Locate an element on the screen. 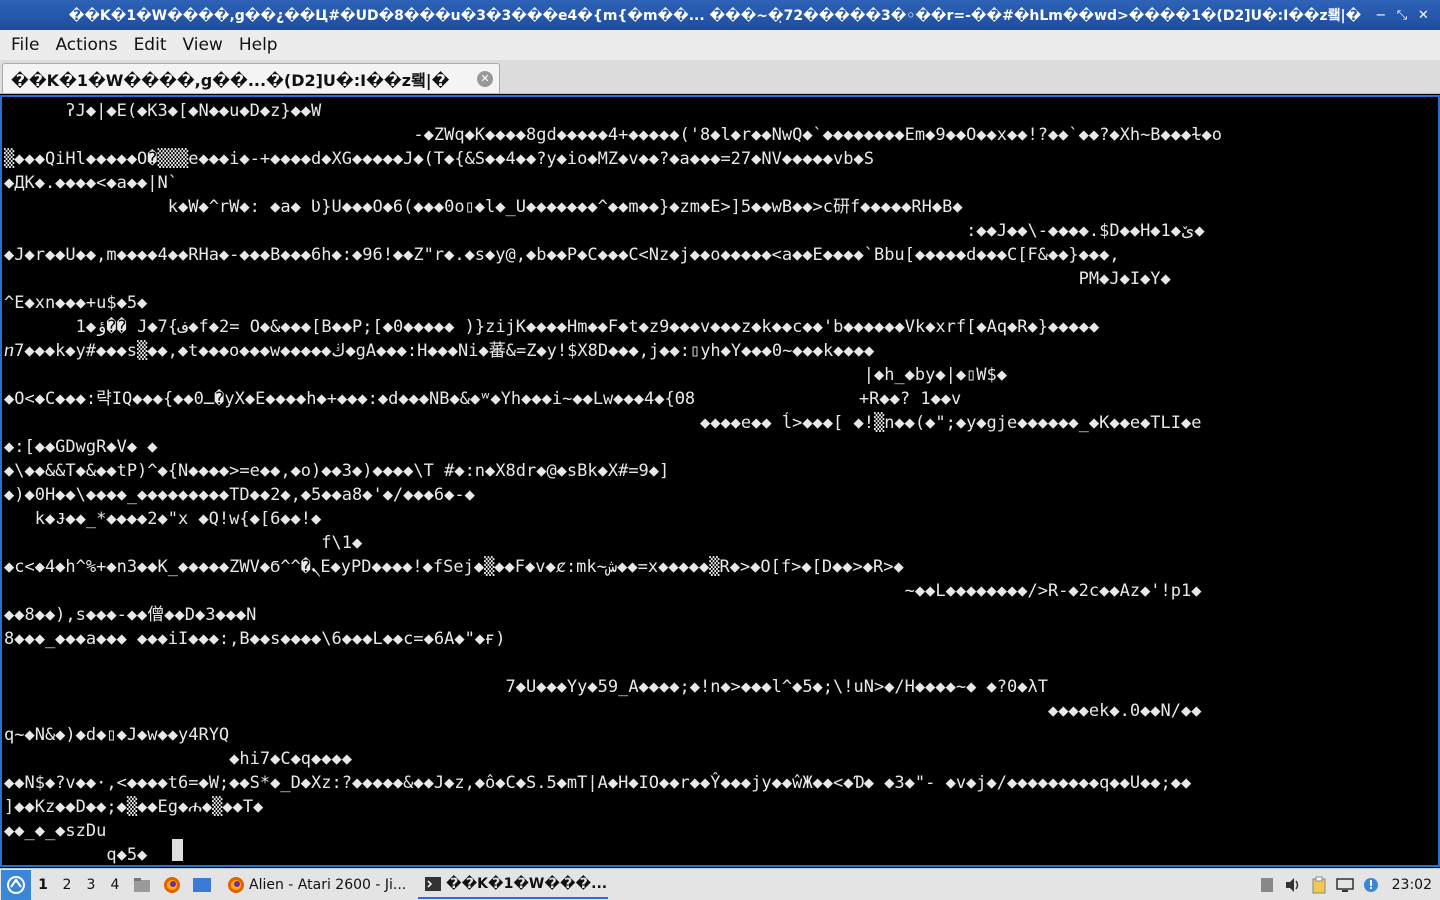 This screenshot has width=1440, height=900. workspace-4: 4 is located at coordinates (115, 885).